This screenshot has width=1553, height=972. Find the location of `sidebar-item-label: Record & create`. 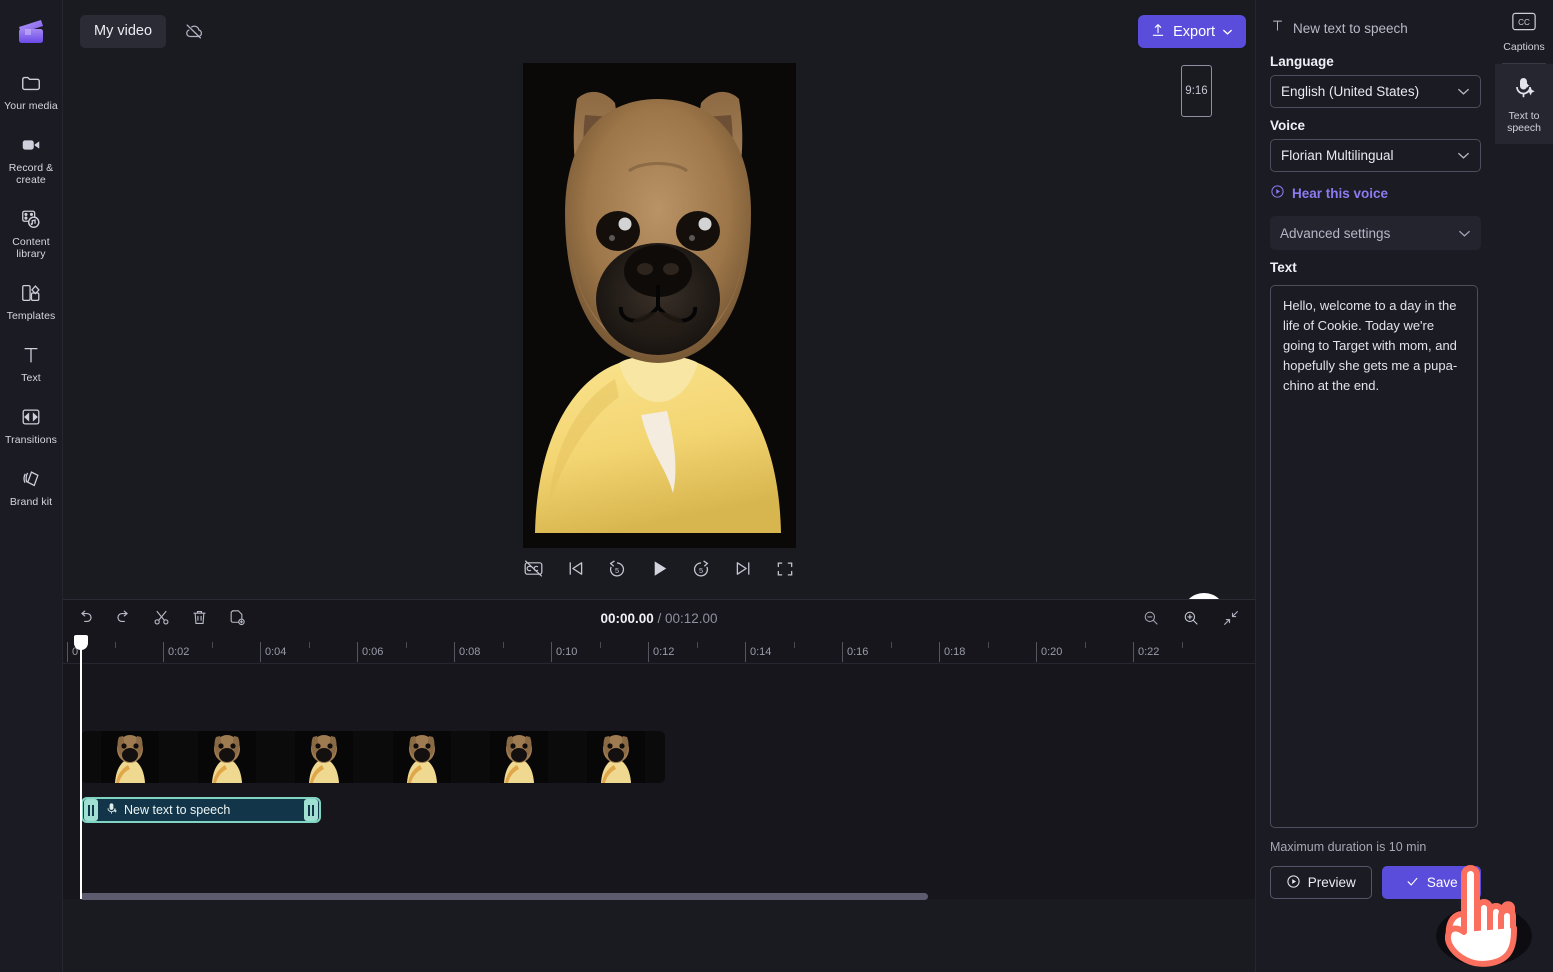

sidebar-item-label: Record & create is located at coordinates (31, 174).